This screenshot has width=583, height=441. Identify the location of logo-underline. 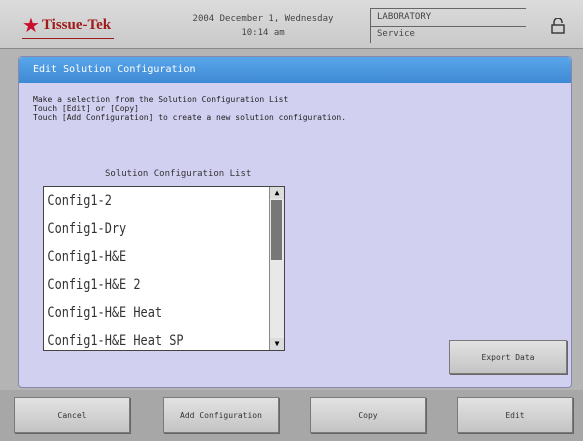
(68, 38).